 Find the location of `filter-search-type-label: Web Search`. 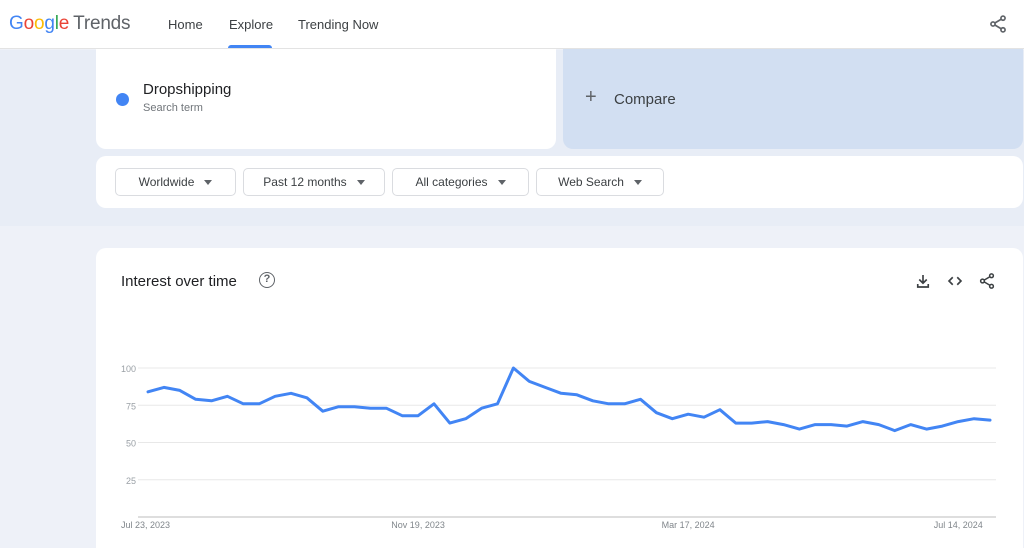

filter-search-type-label: Web Search is located at coordinates (591, 182).